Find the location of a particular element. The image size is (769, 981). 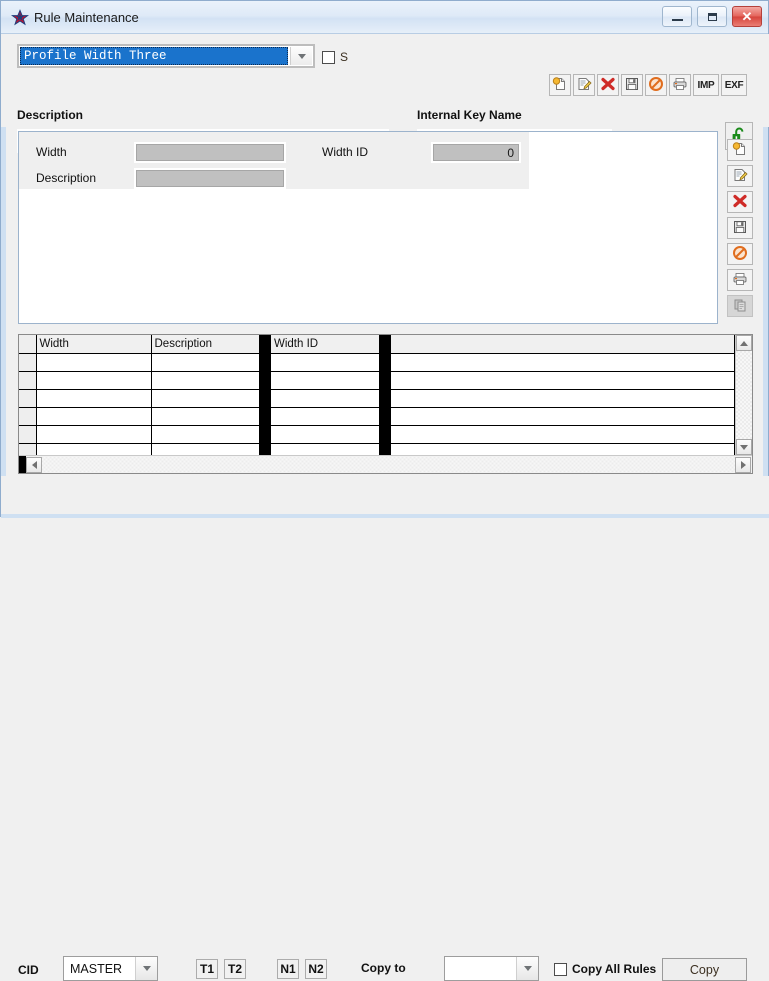

print-button is located at coordinates (680, 85).